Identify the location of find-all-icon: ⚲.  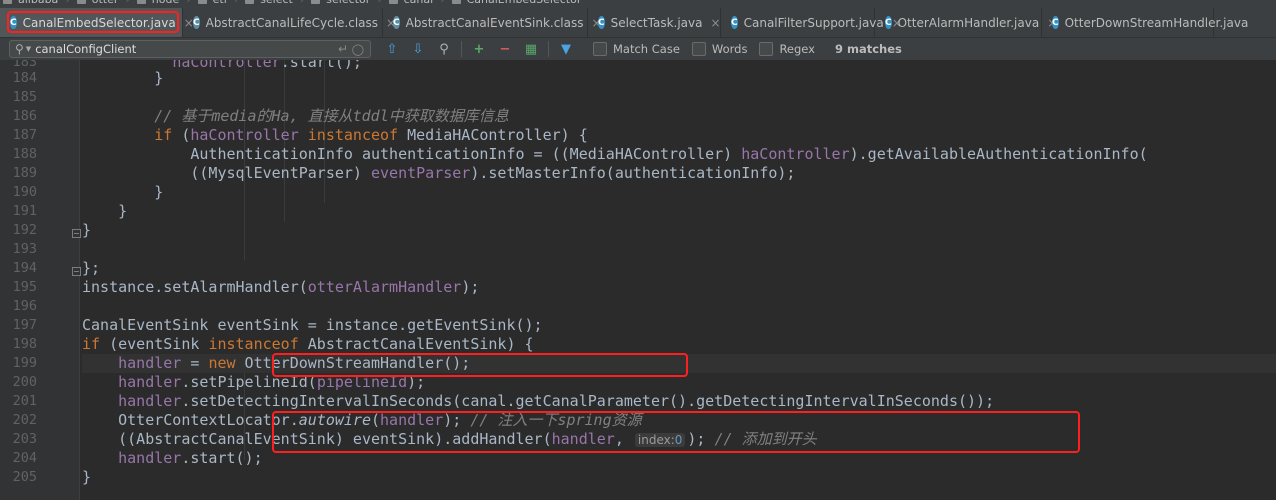
(444, 49).